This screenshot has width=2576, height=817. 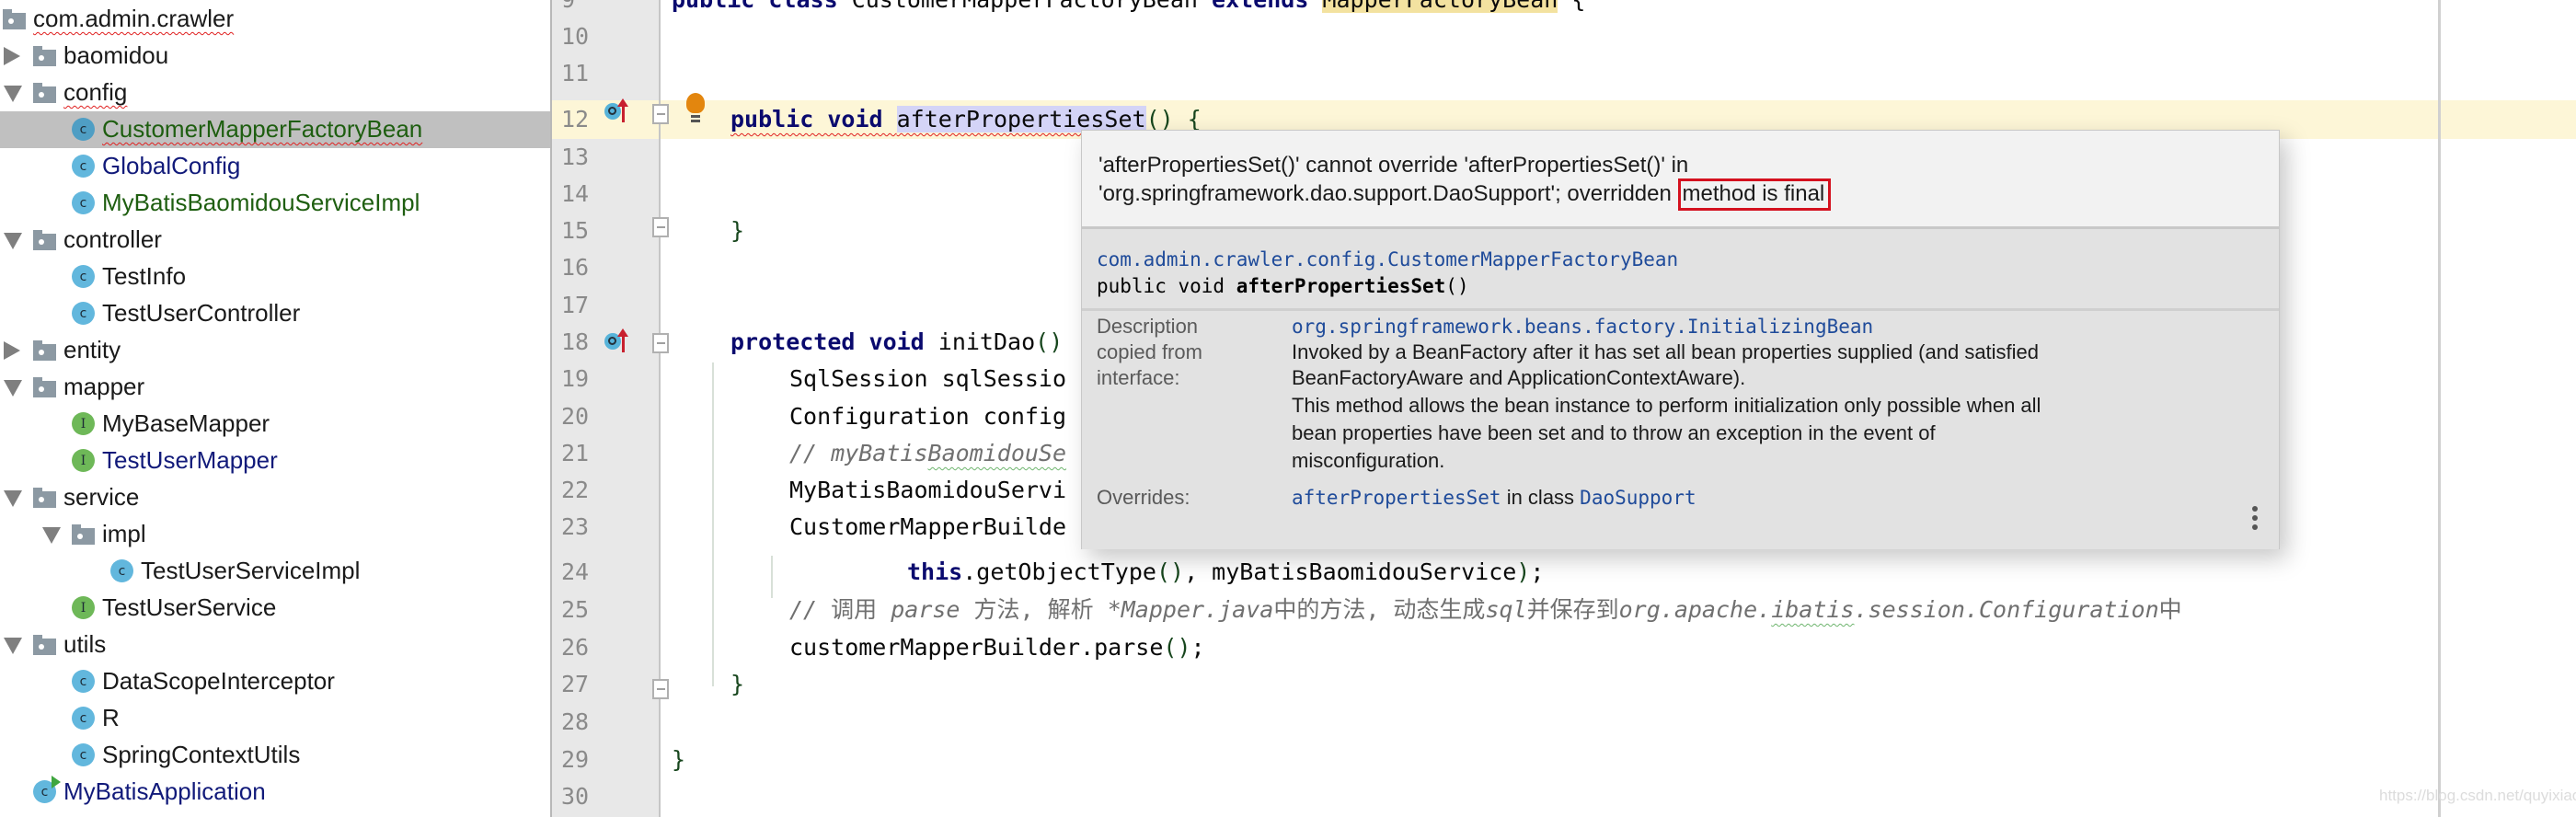 What do you see at coordinates (1638, 498) in the screenshot?
I see `overrides-class-link: DaoSupport` at bounding box center [1638, 498].